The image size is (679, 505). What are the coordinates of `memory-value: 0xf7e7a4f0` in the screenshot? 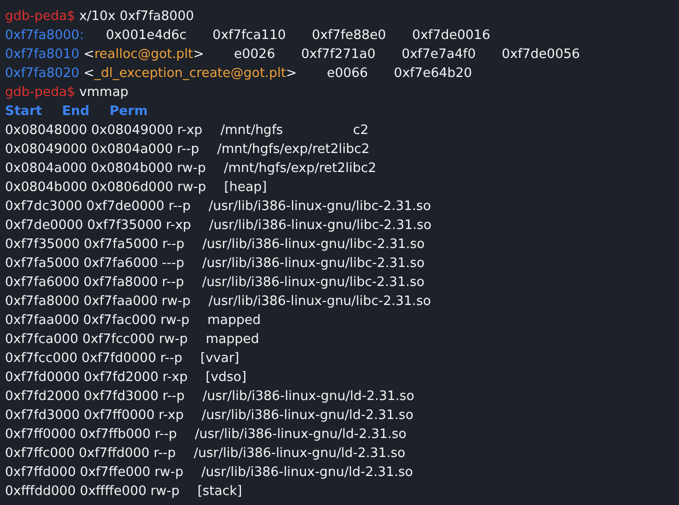 It's located at (439, 55).